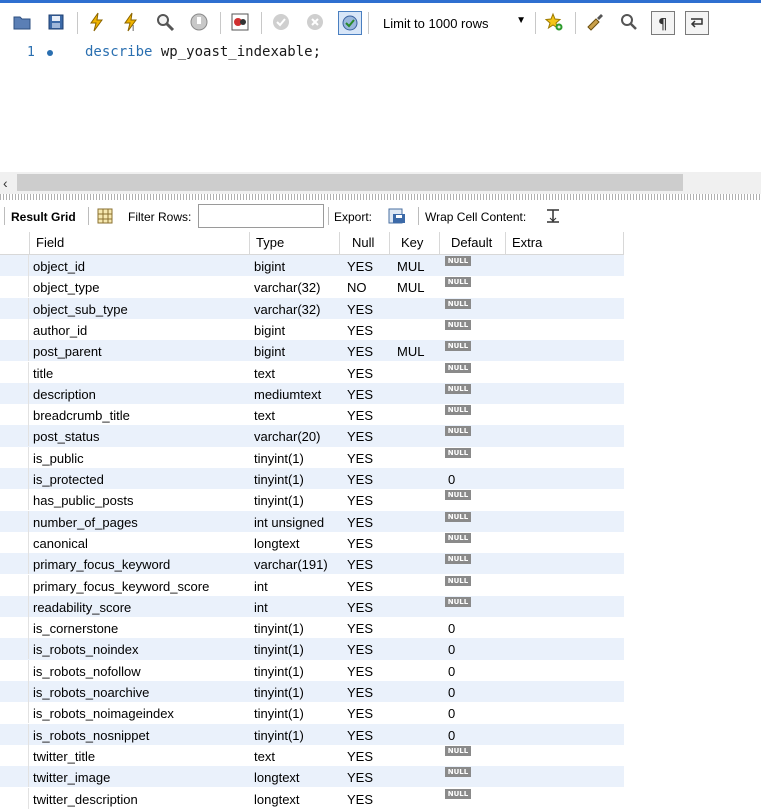 The height and width of the screenshot is (812, 761). Describe the element at coordinates (75, 627) in the screenshot. I see `cell-field: is_cornerstone` at that location.